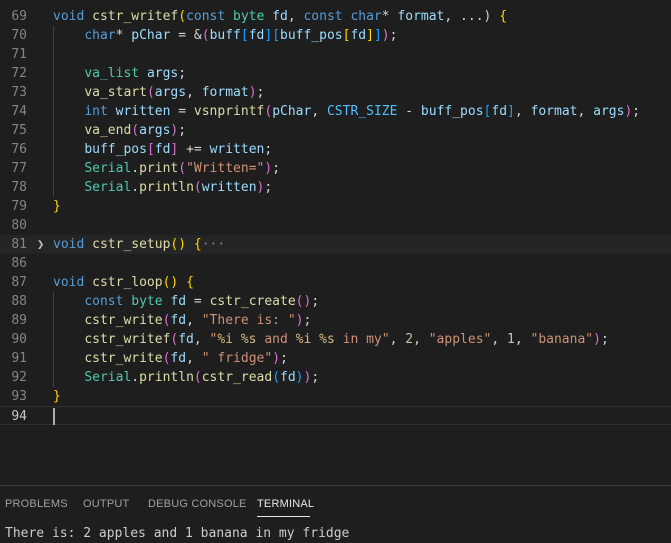 The height and width of the screenshot is (543, 671). I want to click on code-line: 77 Serial.print("Written=");, so click(335, 168).